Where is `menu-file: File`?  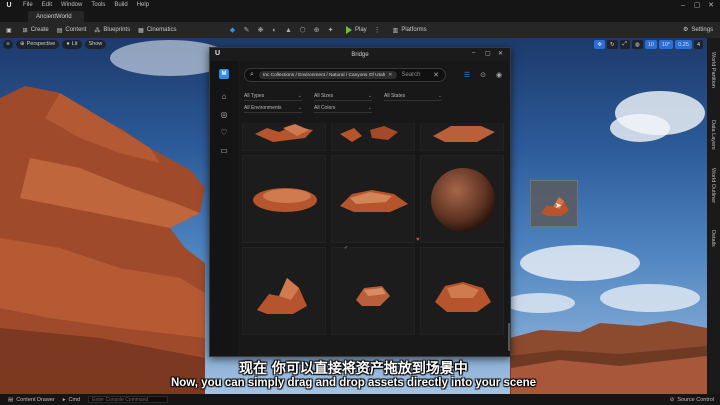
menu-file: File is located at coordinates (28, 5).